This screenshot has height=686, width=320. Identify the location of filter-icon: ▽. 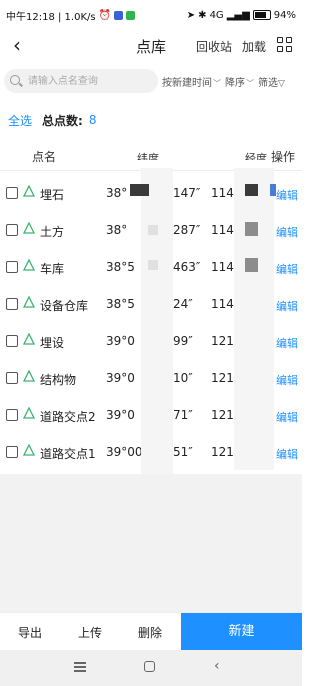
(281, 84).